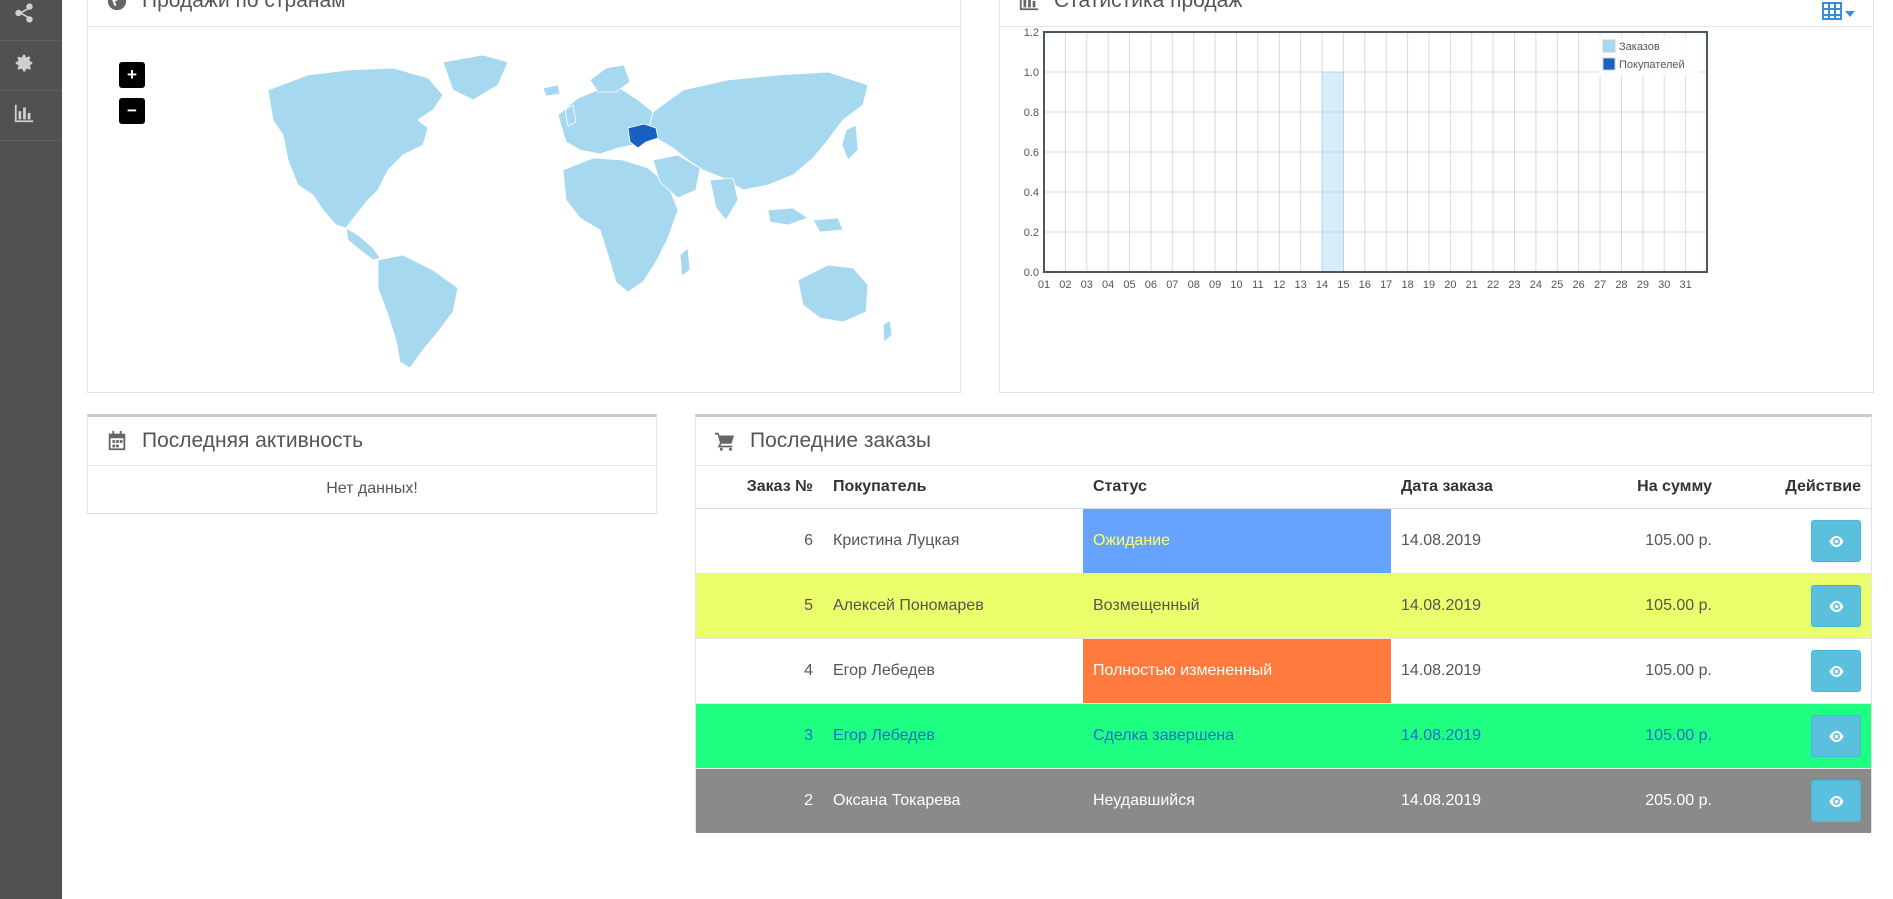 The height and width of the screenshot is (899, 1893). What do you see at coordinates (1685, 285) in the screenshot?
I see `x-tick-label: 31` at bounding box center [1685, 285].